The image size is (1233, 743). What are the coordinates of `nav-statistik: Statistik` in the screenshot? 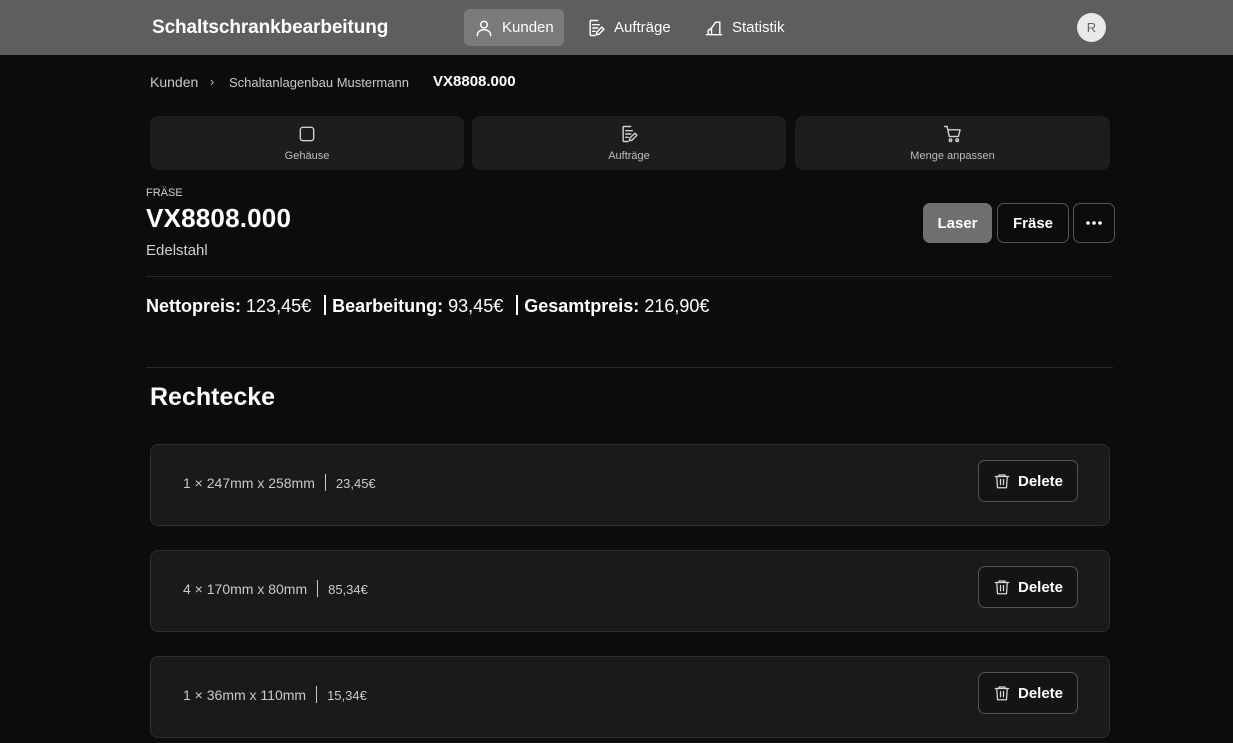 It's located at (744, 27).